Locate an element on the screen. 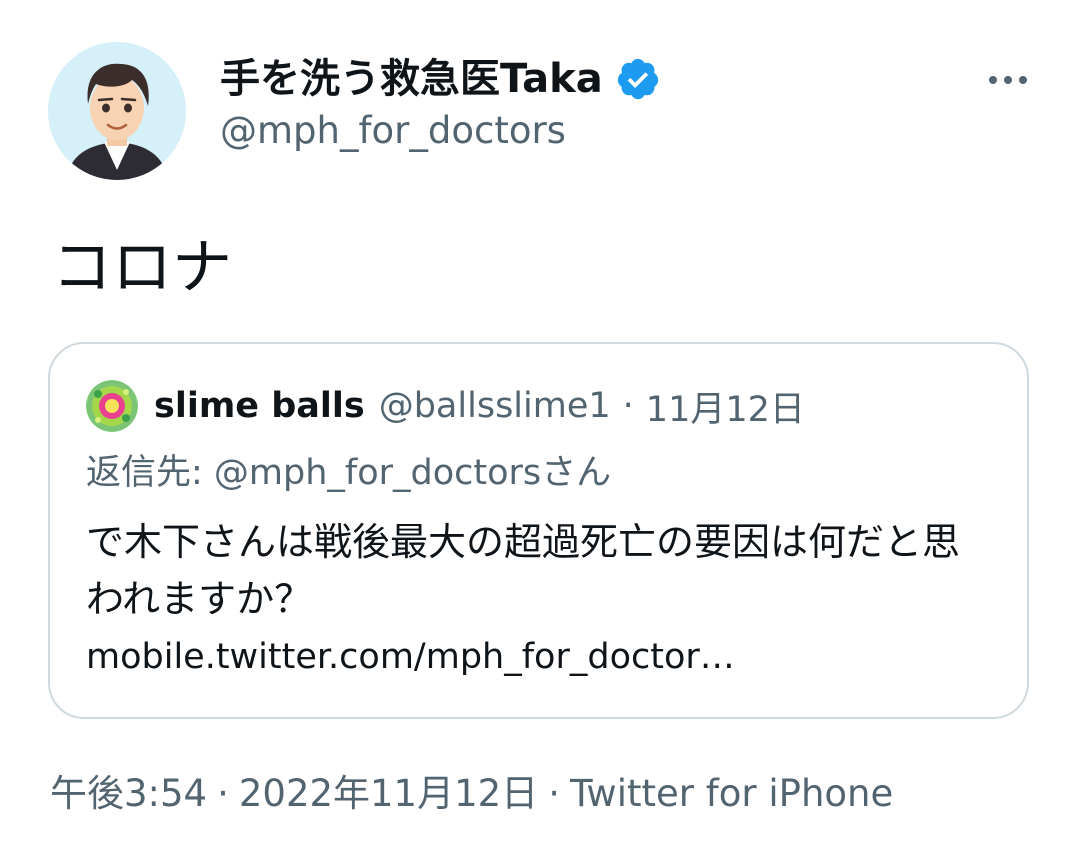 This screenshot has height=859, width=1080. quoted-tweet-header: slime balls @ballsslime1 · 11月12日 is located at coordinates (445, 406).